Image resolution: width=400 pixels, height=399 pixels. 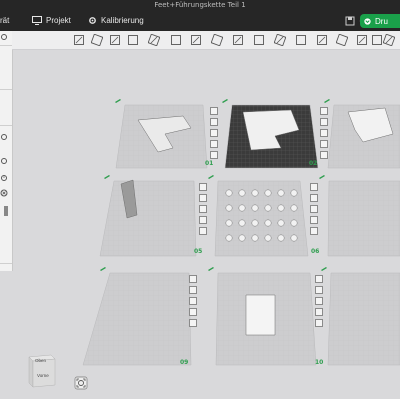 What do you see at coordinates (217, 40) in the screenshot?
I see `scale-icon` at bounding box center [217, 40].